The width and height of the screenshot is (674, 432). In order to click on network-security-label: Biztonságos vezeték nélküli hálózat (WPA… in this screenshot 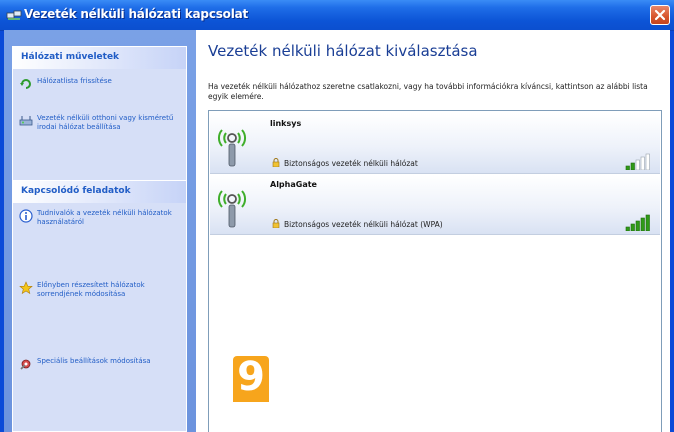, I will do `click(363, 224)`.